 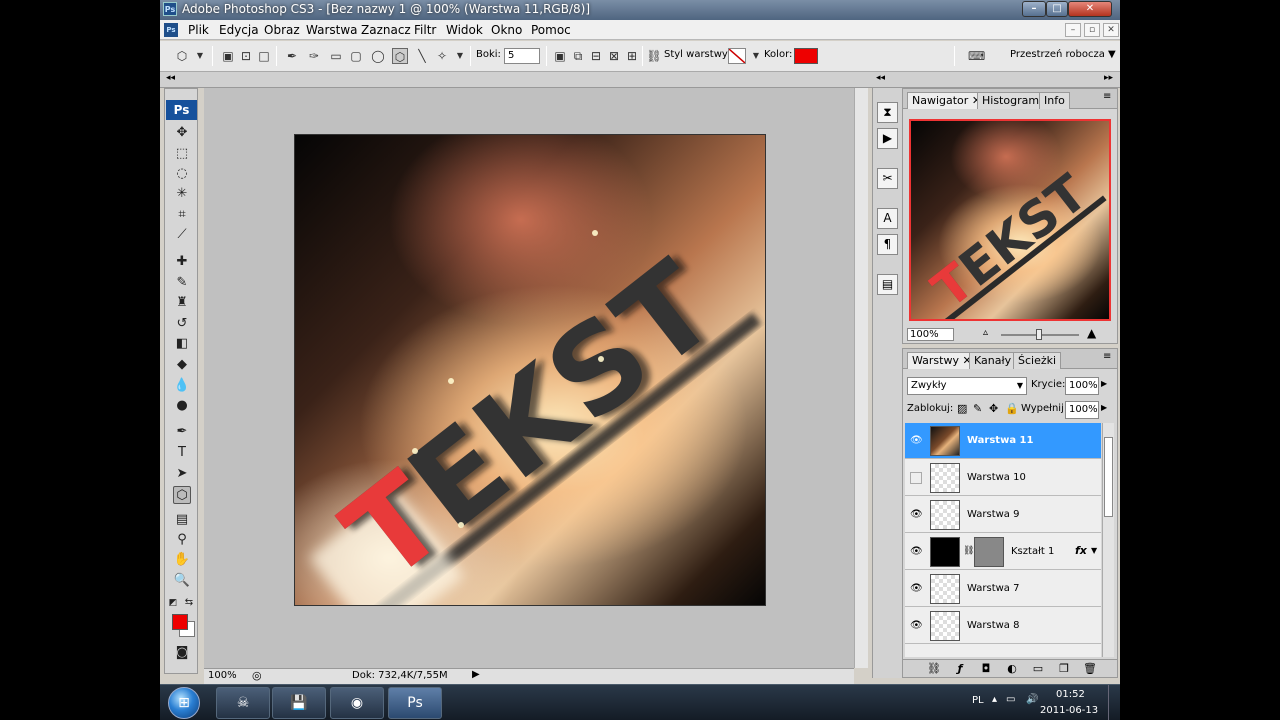 I want to click on type-tool-icon: T, so click(x=182, y=453).